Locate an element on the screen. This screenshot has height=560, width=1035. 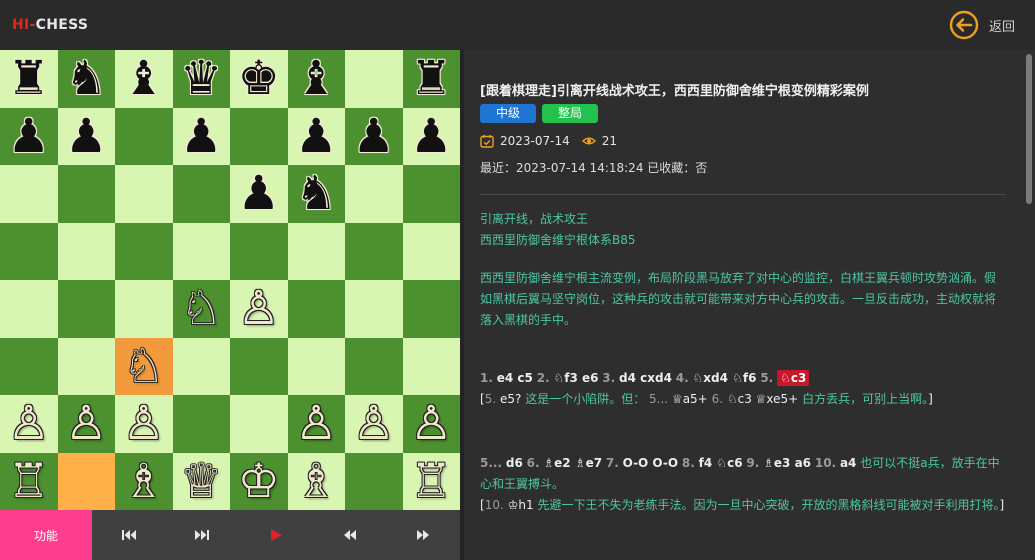
move: e4 c5 is located at coordinates (515, 378).